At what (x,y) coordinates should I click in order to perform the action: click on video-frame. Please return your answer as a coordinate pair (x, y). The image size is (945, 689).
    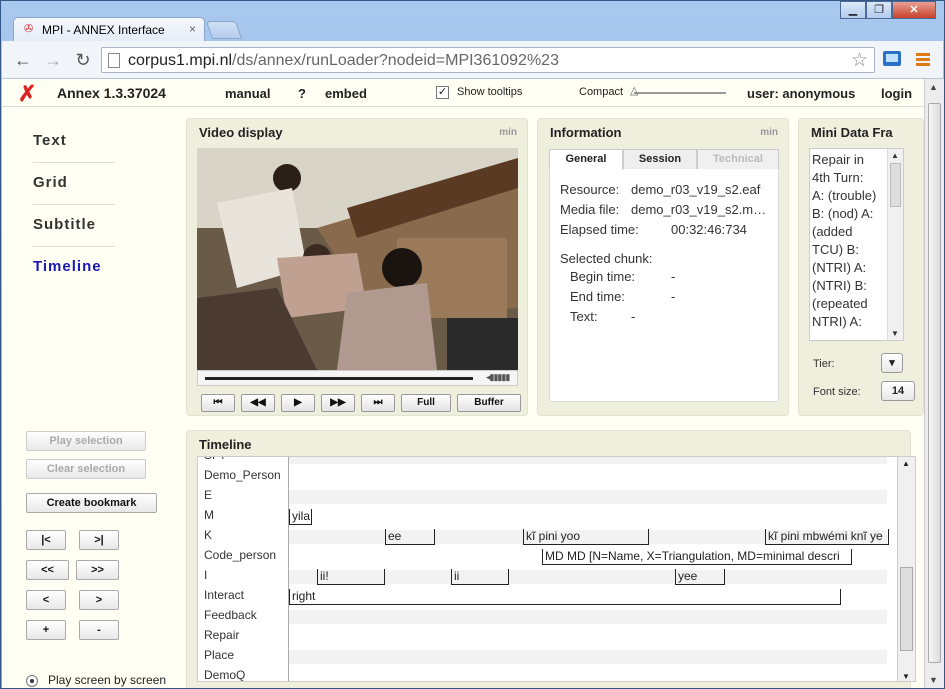
    Looking at the image, I should click on (357, 259).